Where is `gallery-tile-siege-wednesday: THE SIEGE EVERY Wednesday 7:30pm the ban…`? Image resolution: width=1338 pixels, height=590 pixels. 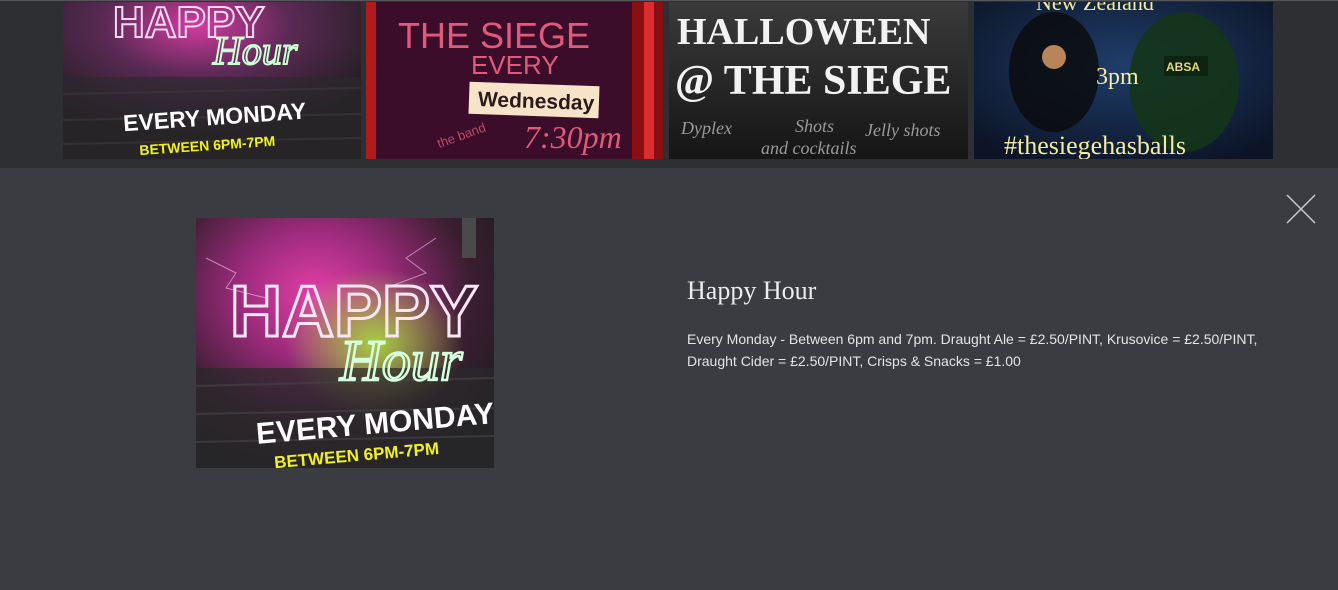
gallery-tile-siege-wednesday: THE SIEGE EVERY Wednesday 7:30pm the ban… is located at coordinates (514, 80).